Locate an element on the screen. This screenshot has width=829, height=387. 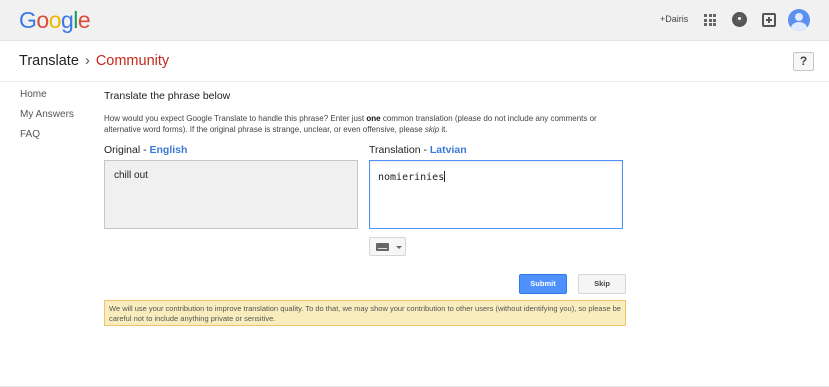
apps-grid-icon is located at coordinates (710, 20).